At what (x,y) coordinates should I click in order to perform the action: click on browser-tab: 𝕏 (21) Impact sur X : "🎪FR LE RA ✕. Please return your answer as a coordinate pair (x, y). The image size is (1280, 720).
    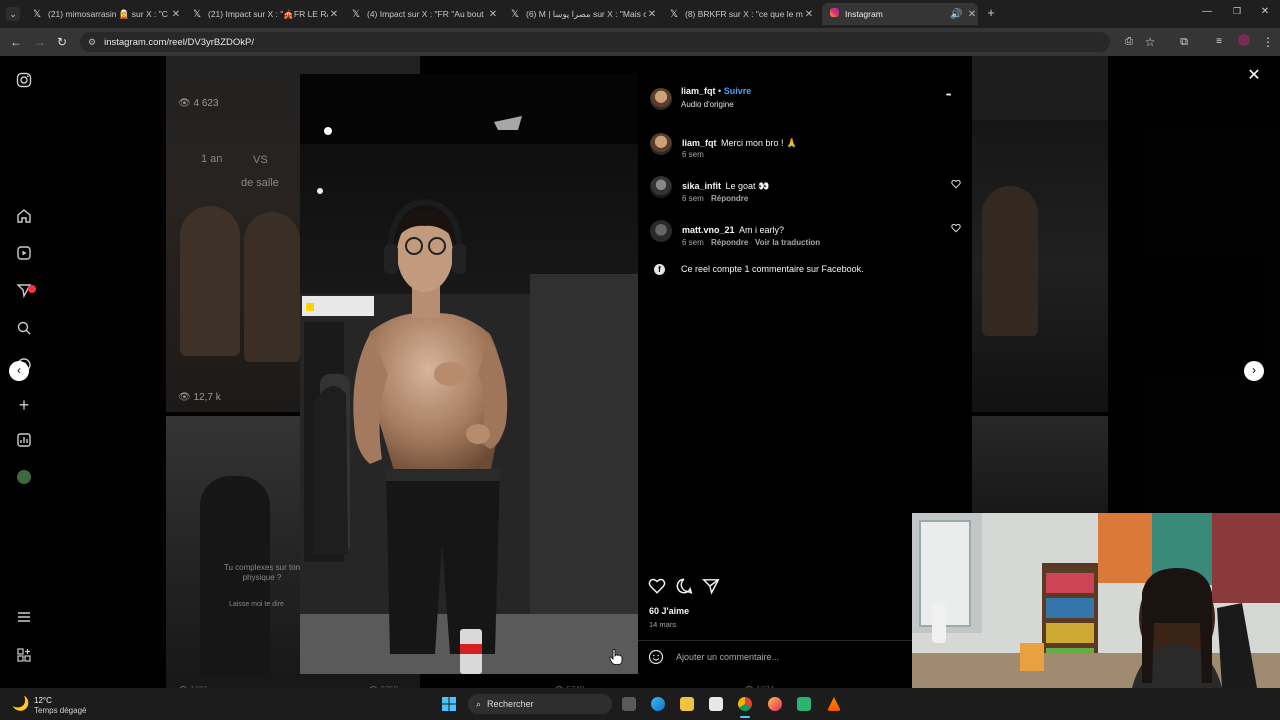
    Looking at the image, I should click on (265, 14).